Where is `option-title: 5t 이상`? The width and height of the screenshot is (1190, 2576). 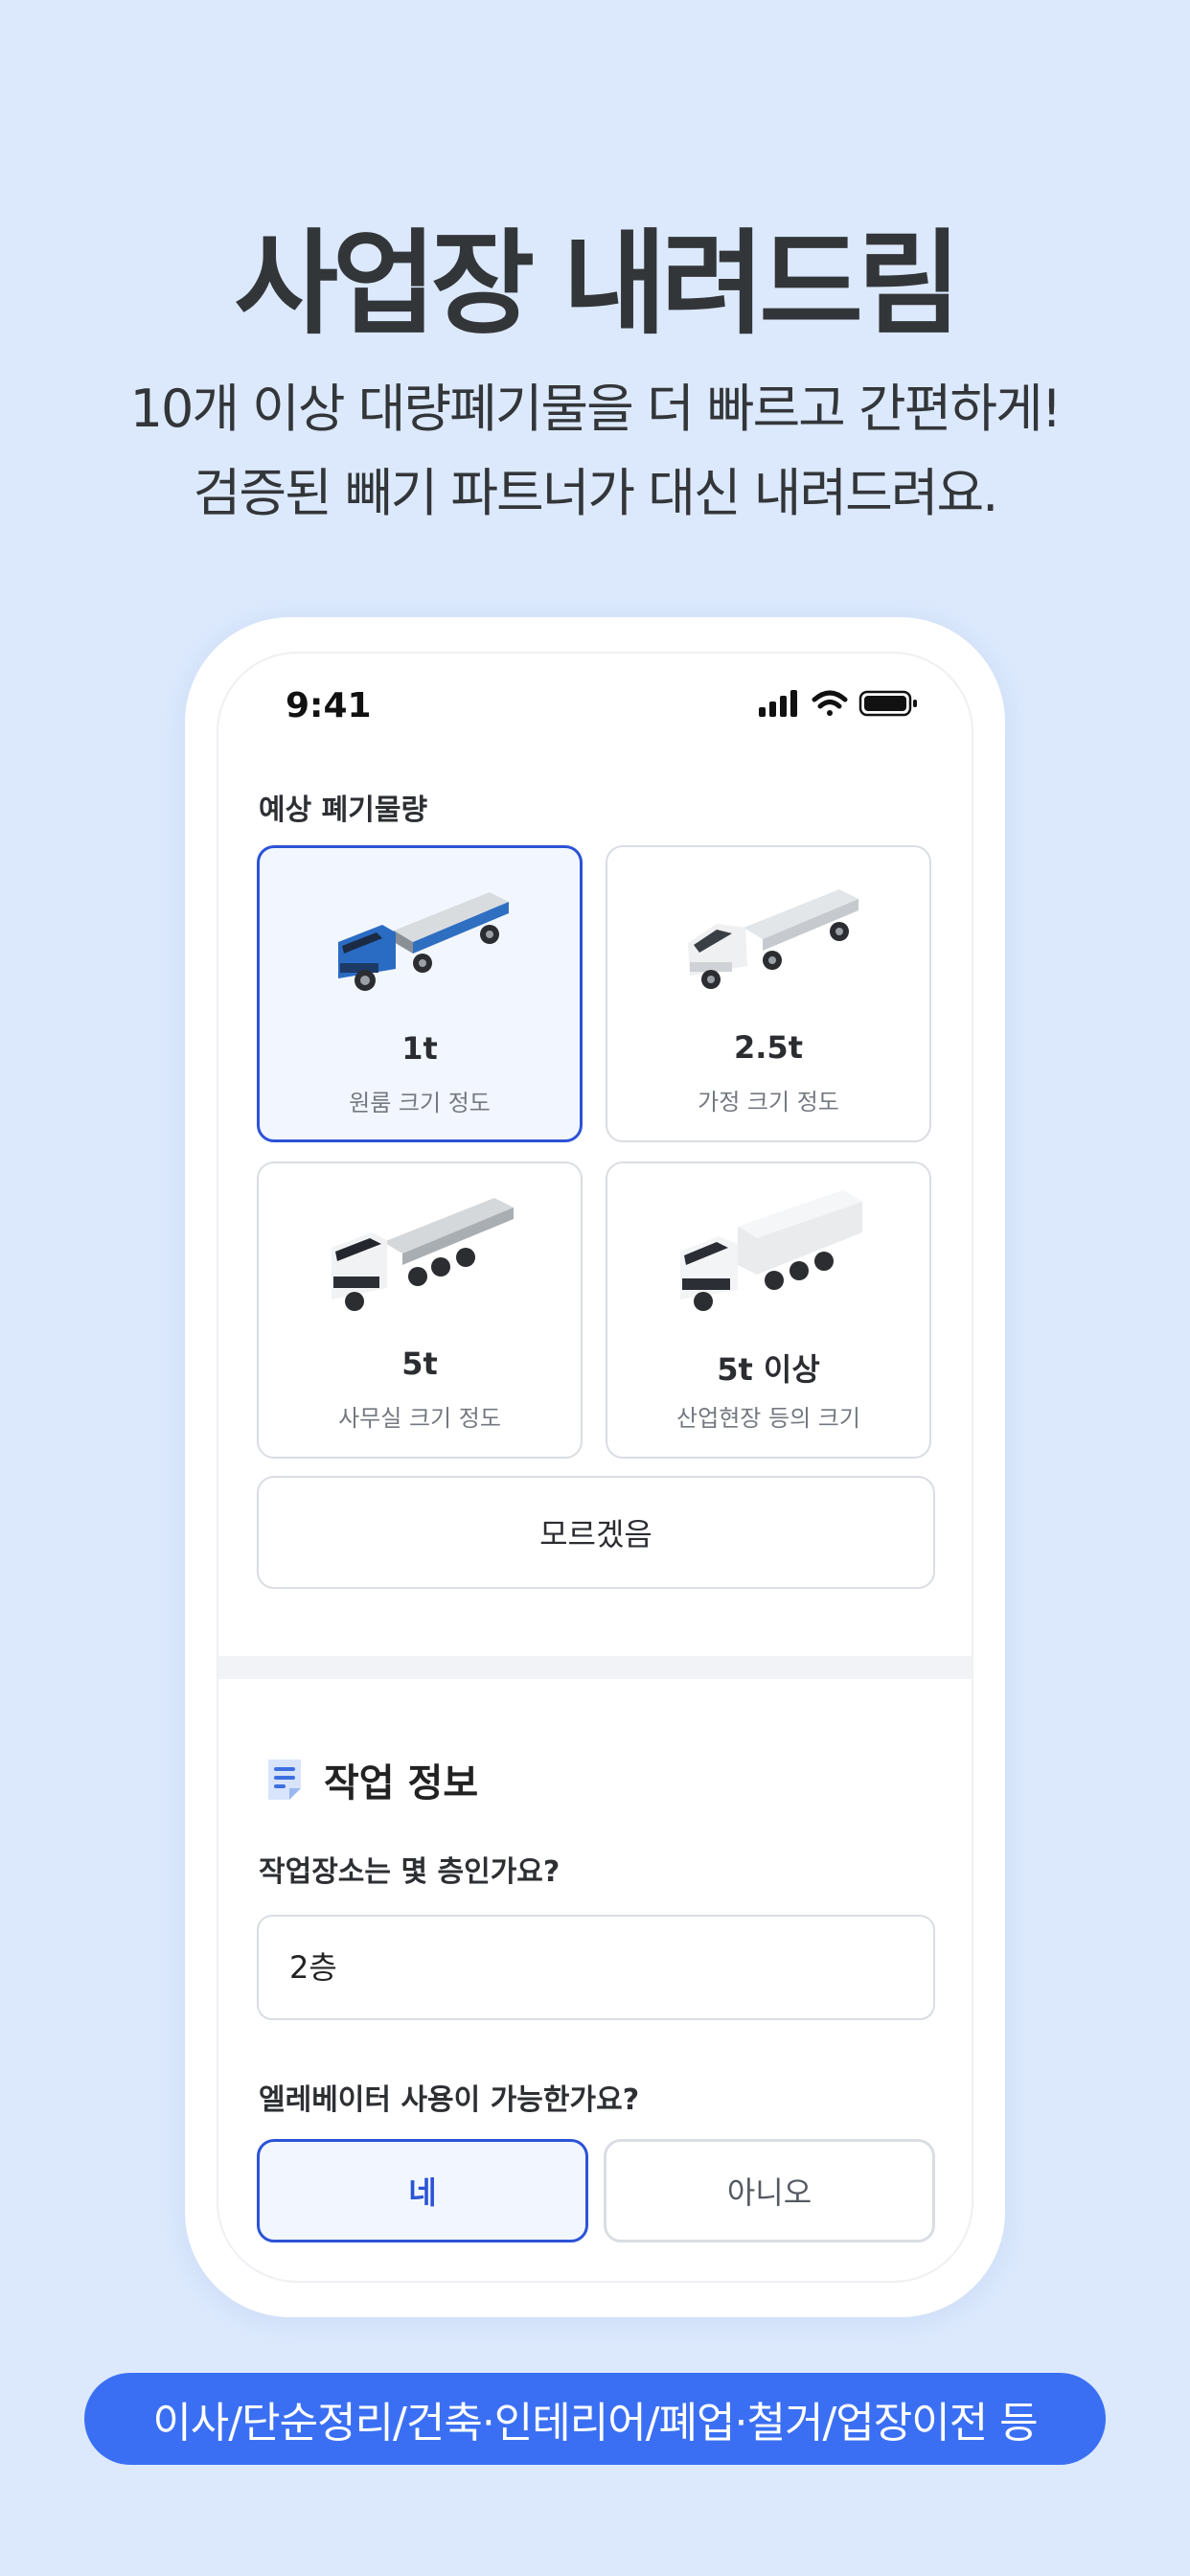 option-title: 5t 이상 is located at coordinates (769, 1369).